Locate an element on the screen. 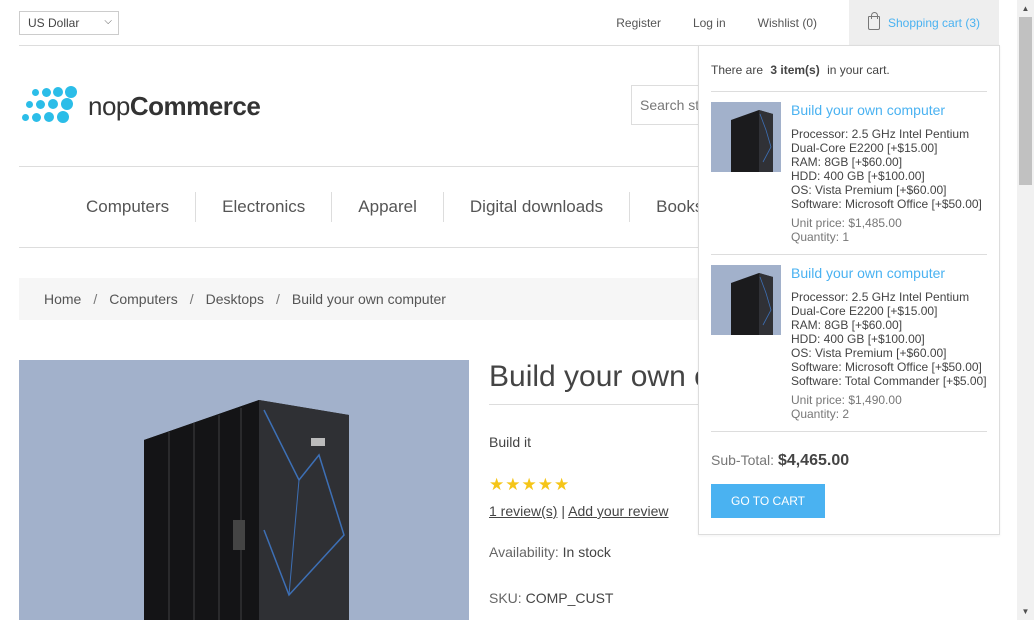 The width and height of the screenshot is (1034, 620). computer-tower-illustration is located at coordinates (246, 510).